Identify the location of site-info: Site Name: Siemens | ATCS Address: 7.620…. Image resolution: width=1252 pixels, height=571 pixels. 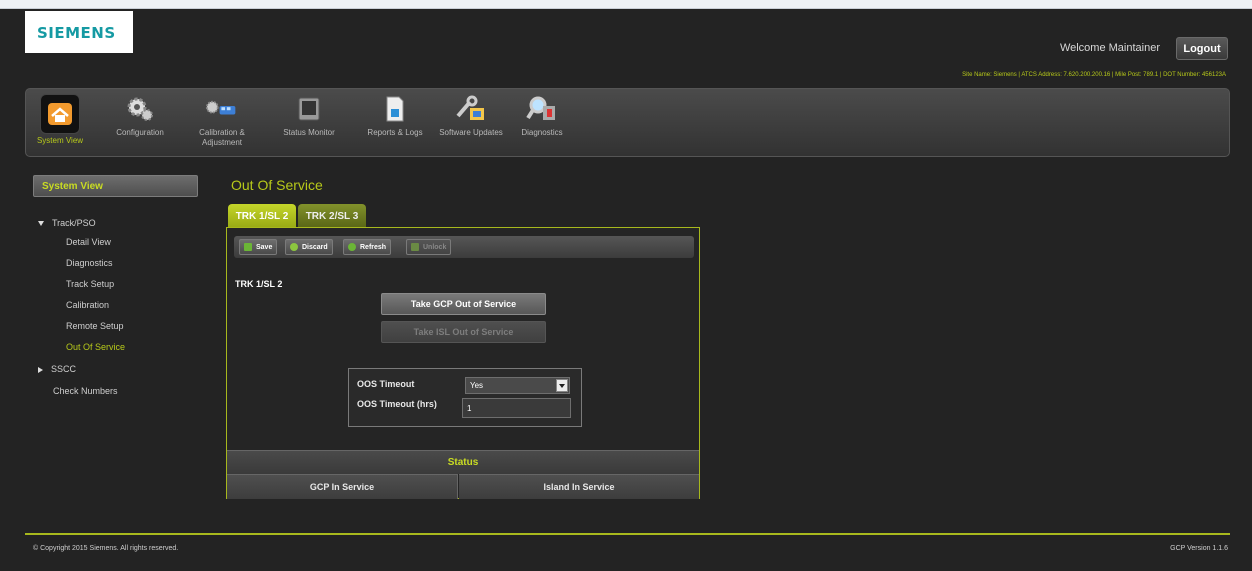
(1094, 75).